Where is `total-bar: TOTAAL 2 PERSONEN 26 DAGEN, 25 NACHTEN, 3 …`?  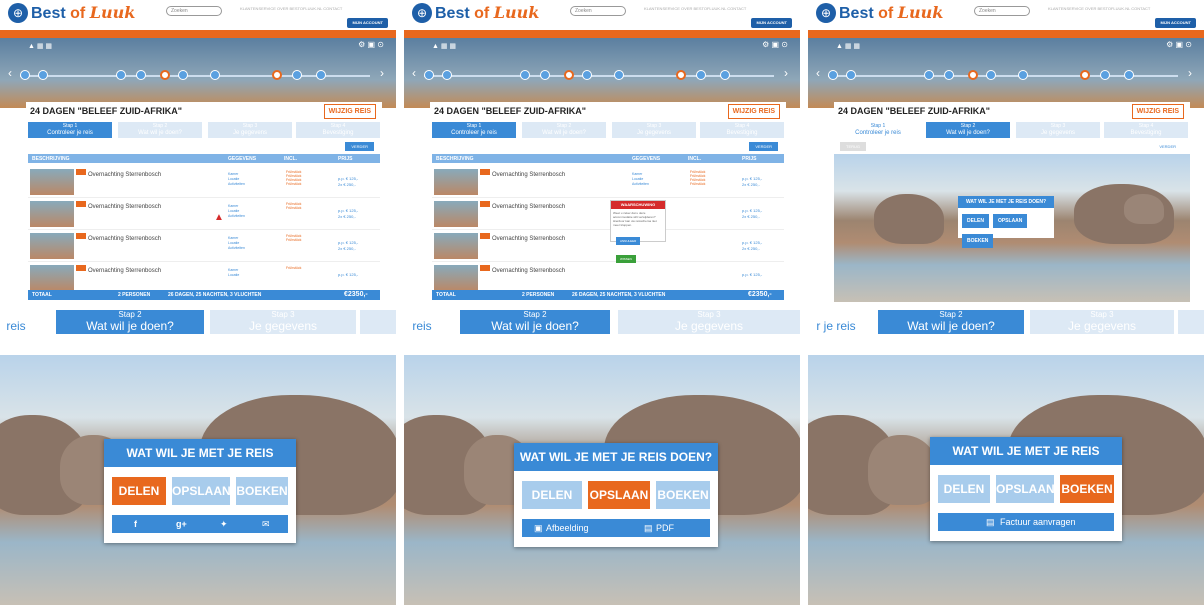
total-bar: TOTAAL 2 PERSONEN 26 DAGEN, 25 NACHTEN, 3 … is located at coordinates (204, 295).